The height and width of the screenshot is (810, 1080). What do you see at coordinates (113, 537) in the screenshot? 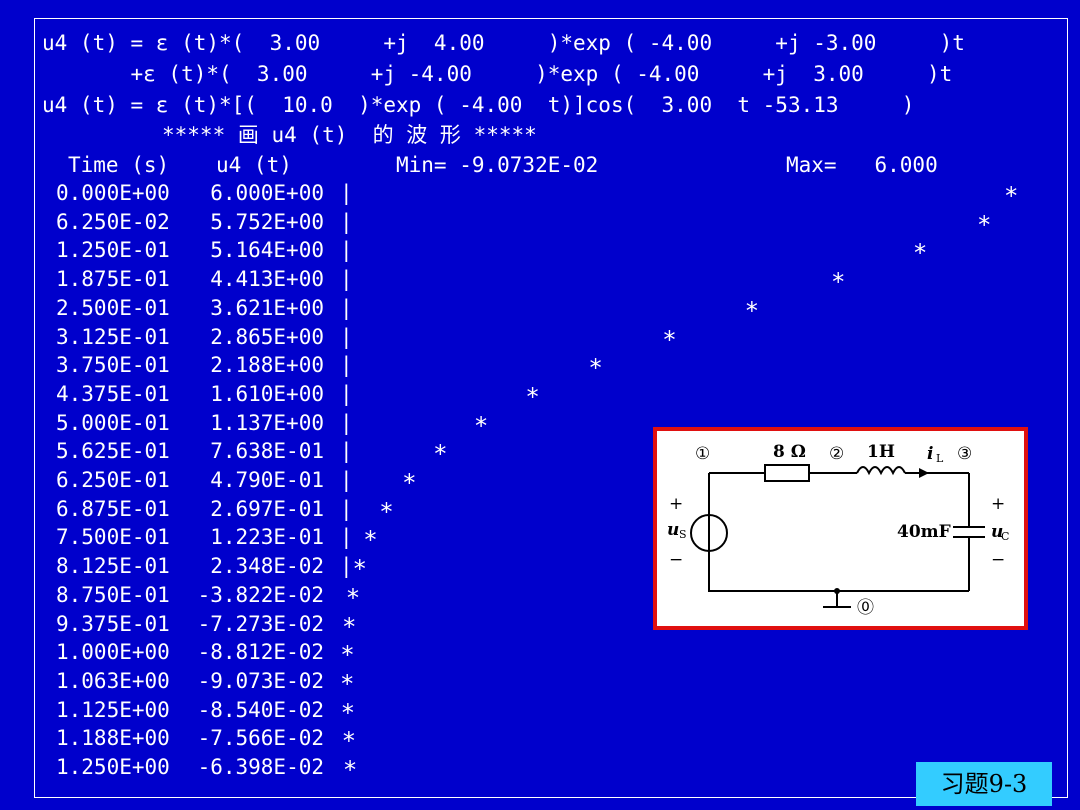
I see `time-cell: 7.500E-01` at bounding box center [113, 537].